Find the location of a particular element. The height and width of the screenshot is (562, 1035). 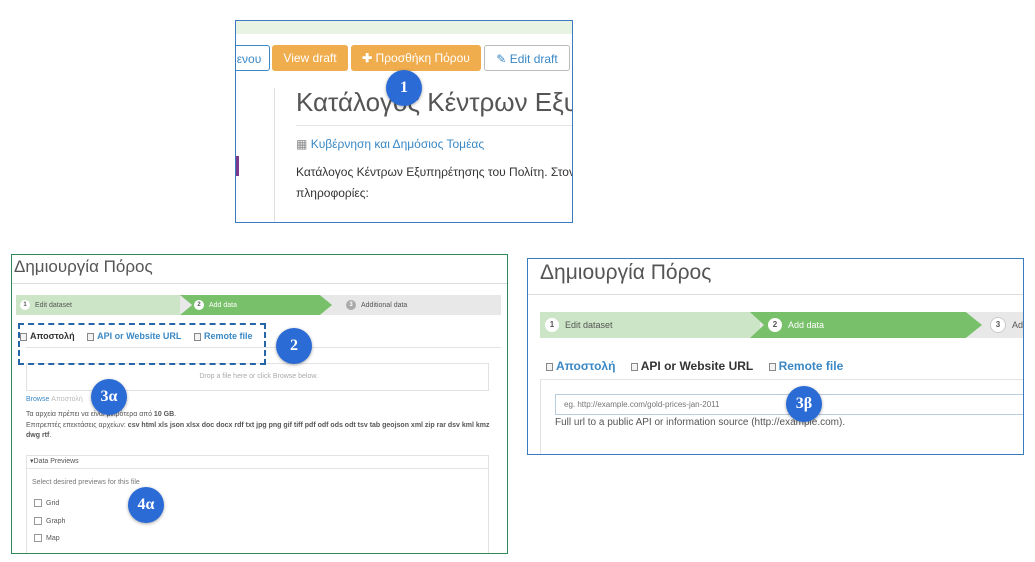

manage-button: ενου is located at coordinates (253, 58).